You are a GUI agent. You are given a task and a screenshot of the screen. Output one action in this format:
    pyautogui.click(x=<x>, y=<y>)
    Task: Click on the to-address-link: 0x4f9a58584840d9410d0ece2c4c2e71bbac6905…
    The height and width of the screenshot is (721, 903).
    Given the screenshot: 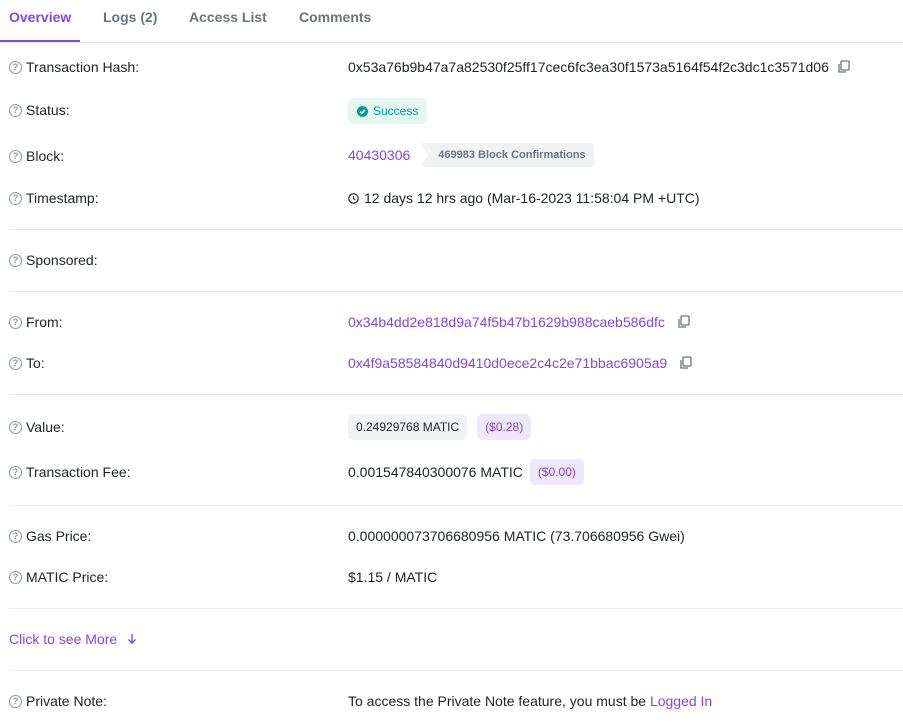 What is the action you would take?
    pyautogui.click(x=507, y=363)
    